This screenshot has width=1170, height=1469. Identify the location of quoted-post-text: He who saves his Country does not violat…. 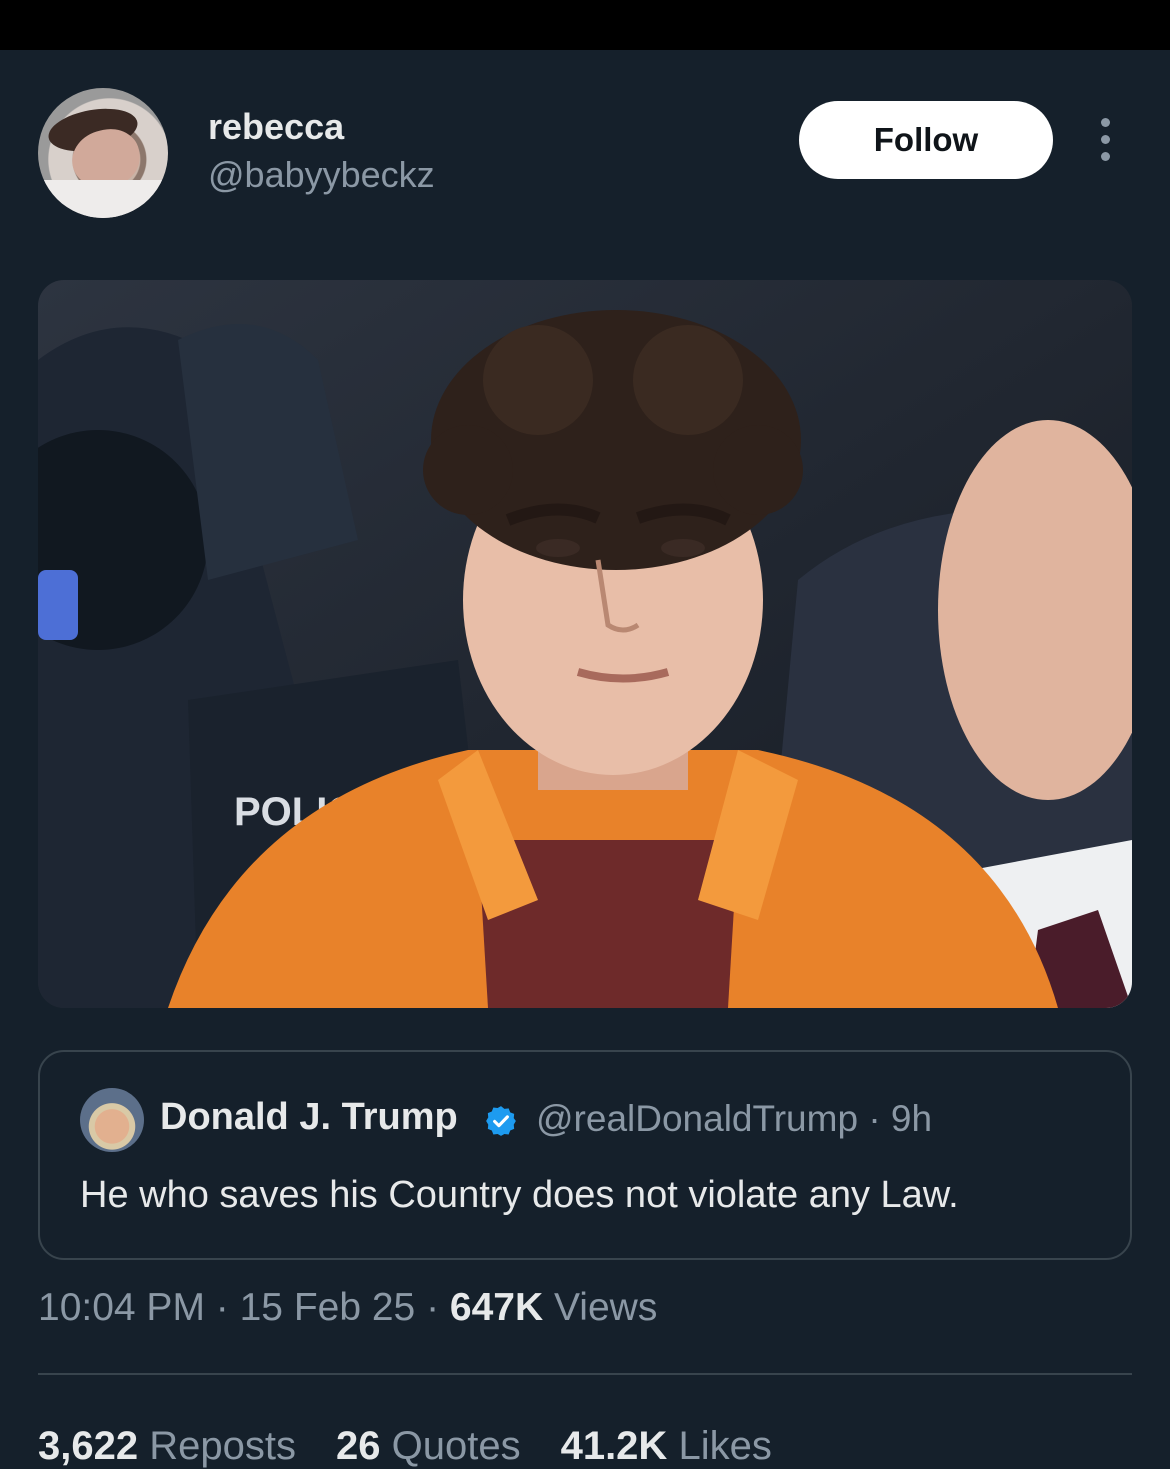
(519, 1195).